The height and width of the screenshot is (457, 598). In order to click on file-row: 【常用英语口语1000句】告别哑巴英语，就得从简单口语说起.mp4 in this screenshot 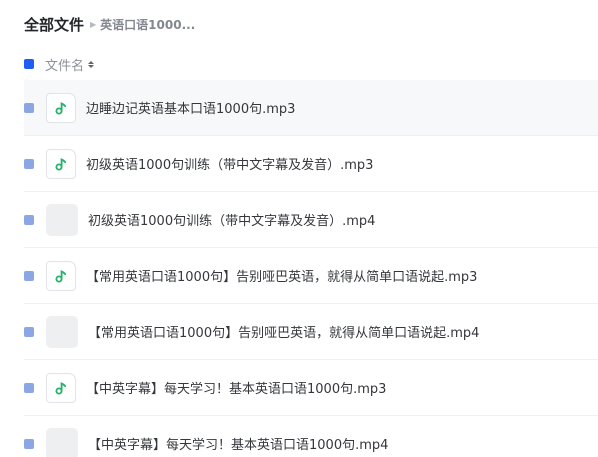, I will do `click(311, 332)`.